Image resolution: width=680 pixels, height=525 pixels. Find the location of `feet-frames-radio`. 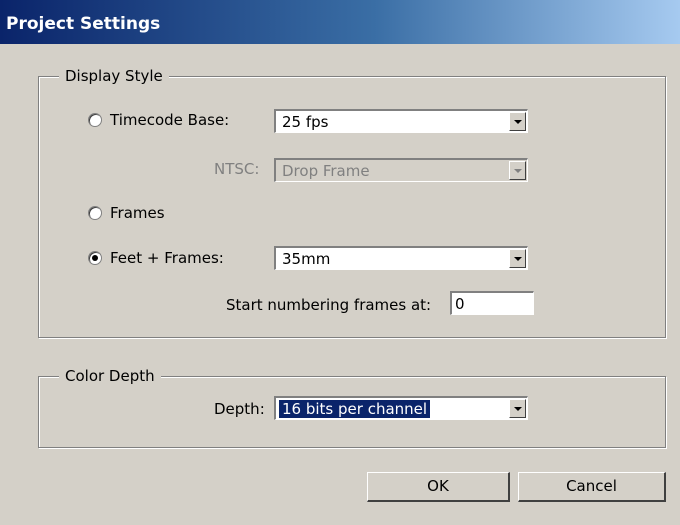

feet-frames-radio is located at coordinates (95, 258).